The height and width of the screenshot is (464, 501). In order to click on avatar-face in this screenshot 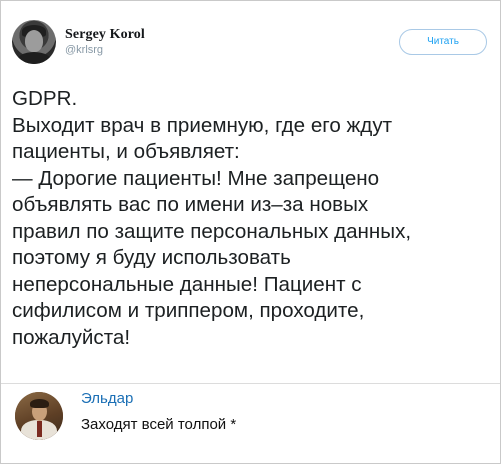, I will do `click(34, 41)`.